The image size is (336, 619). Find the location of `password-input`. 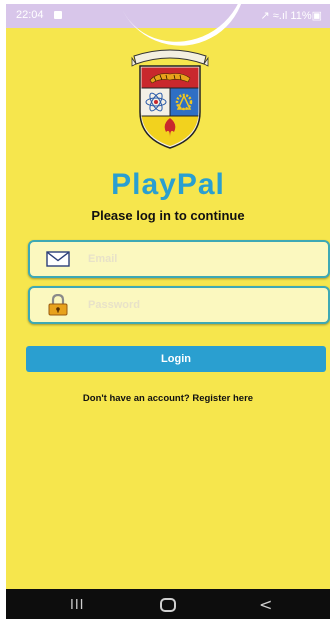

password-input is located at coordinates (198, 305).